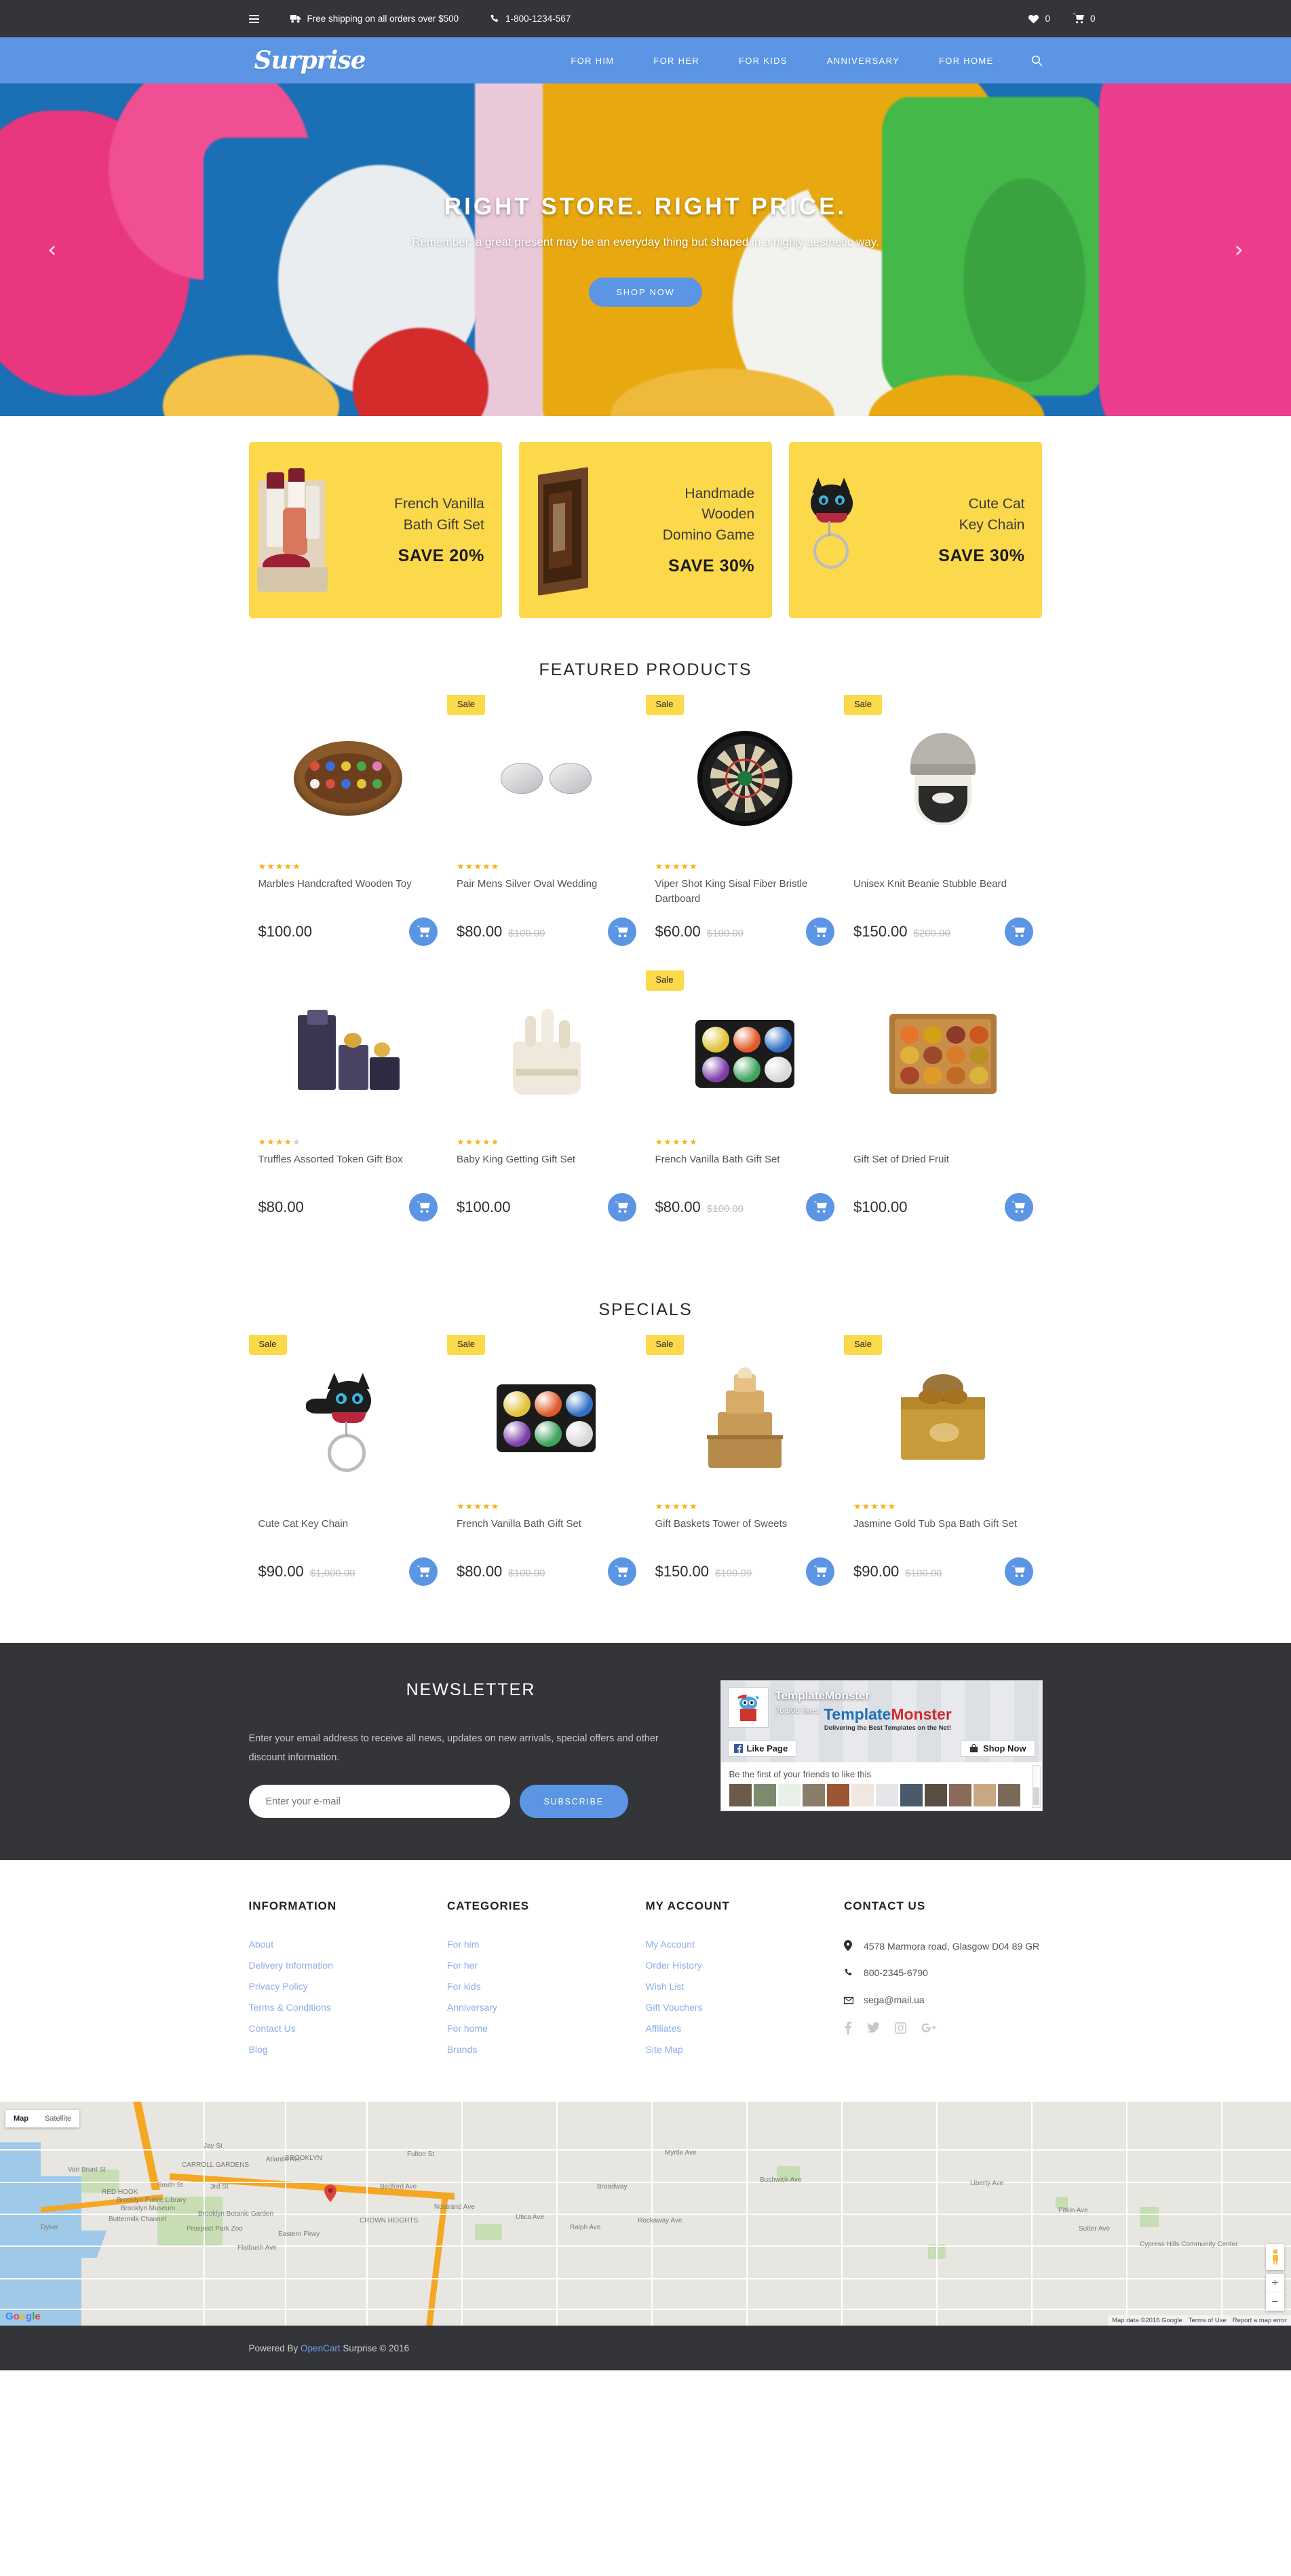 The height and width of the screenshot is (2576, 1291). Describe the element at coordinates (1275, 2301) in the screenshot. I see `zoom-out-button: −` at that location.